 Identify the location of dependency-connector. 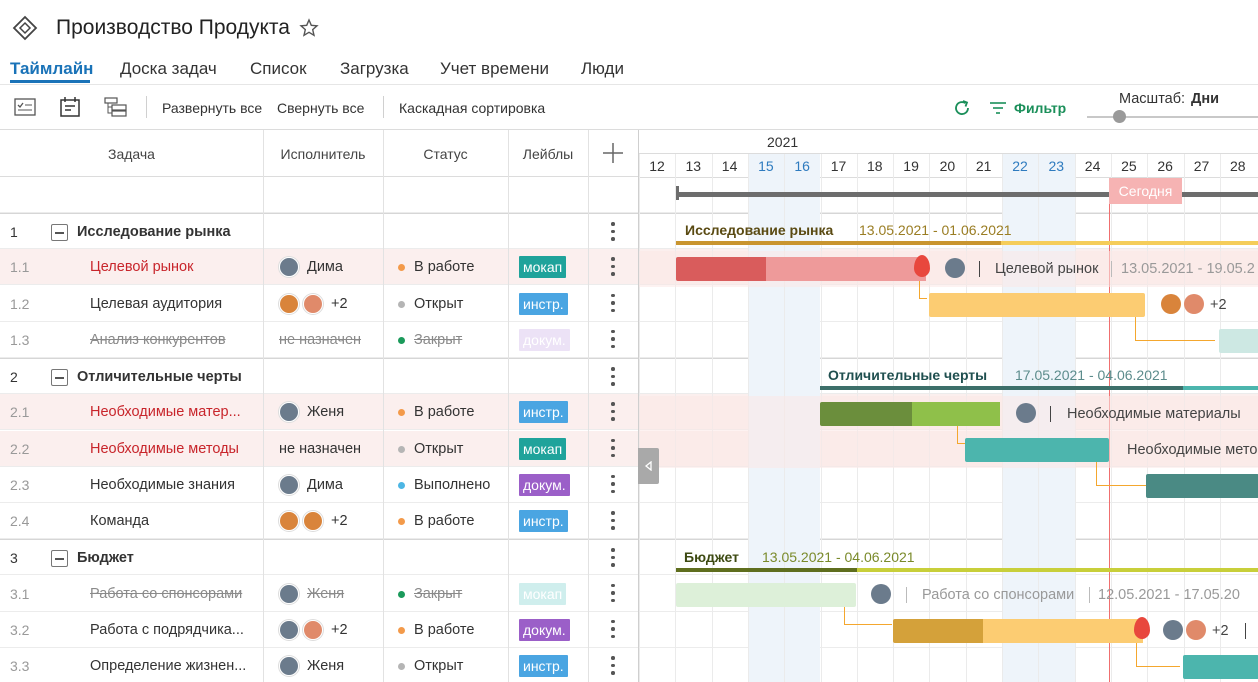
(1175, 328).